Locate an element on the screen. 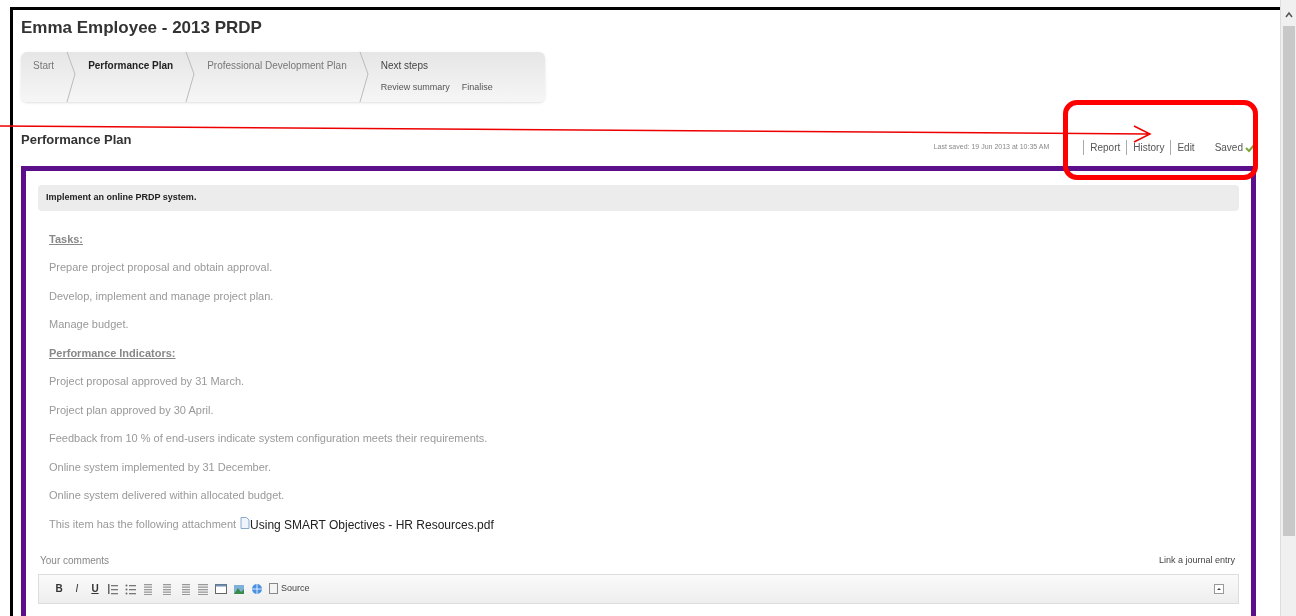 The image size is (1296, 616). section-title: Performance Plan is located at coordinates (76, 139).